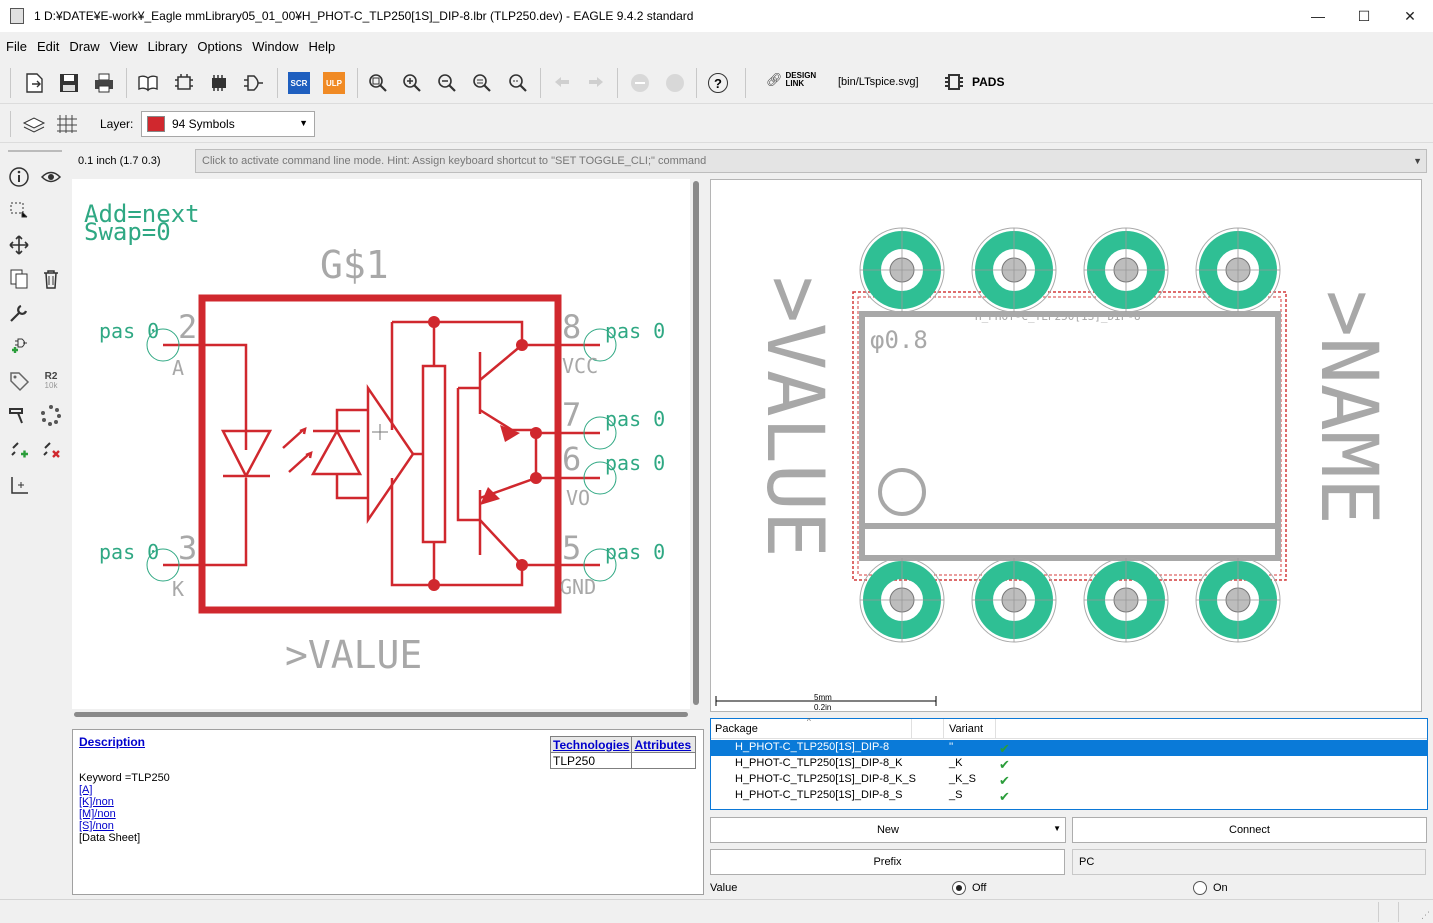 Image resolution: width=1433 pixels, height=923 pixels. What do you see at coordinates (745, 83) in the screenshot?
I see `toolbar-separator` at bounding box center [745, 83].